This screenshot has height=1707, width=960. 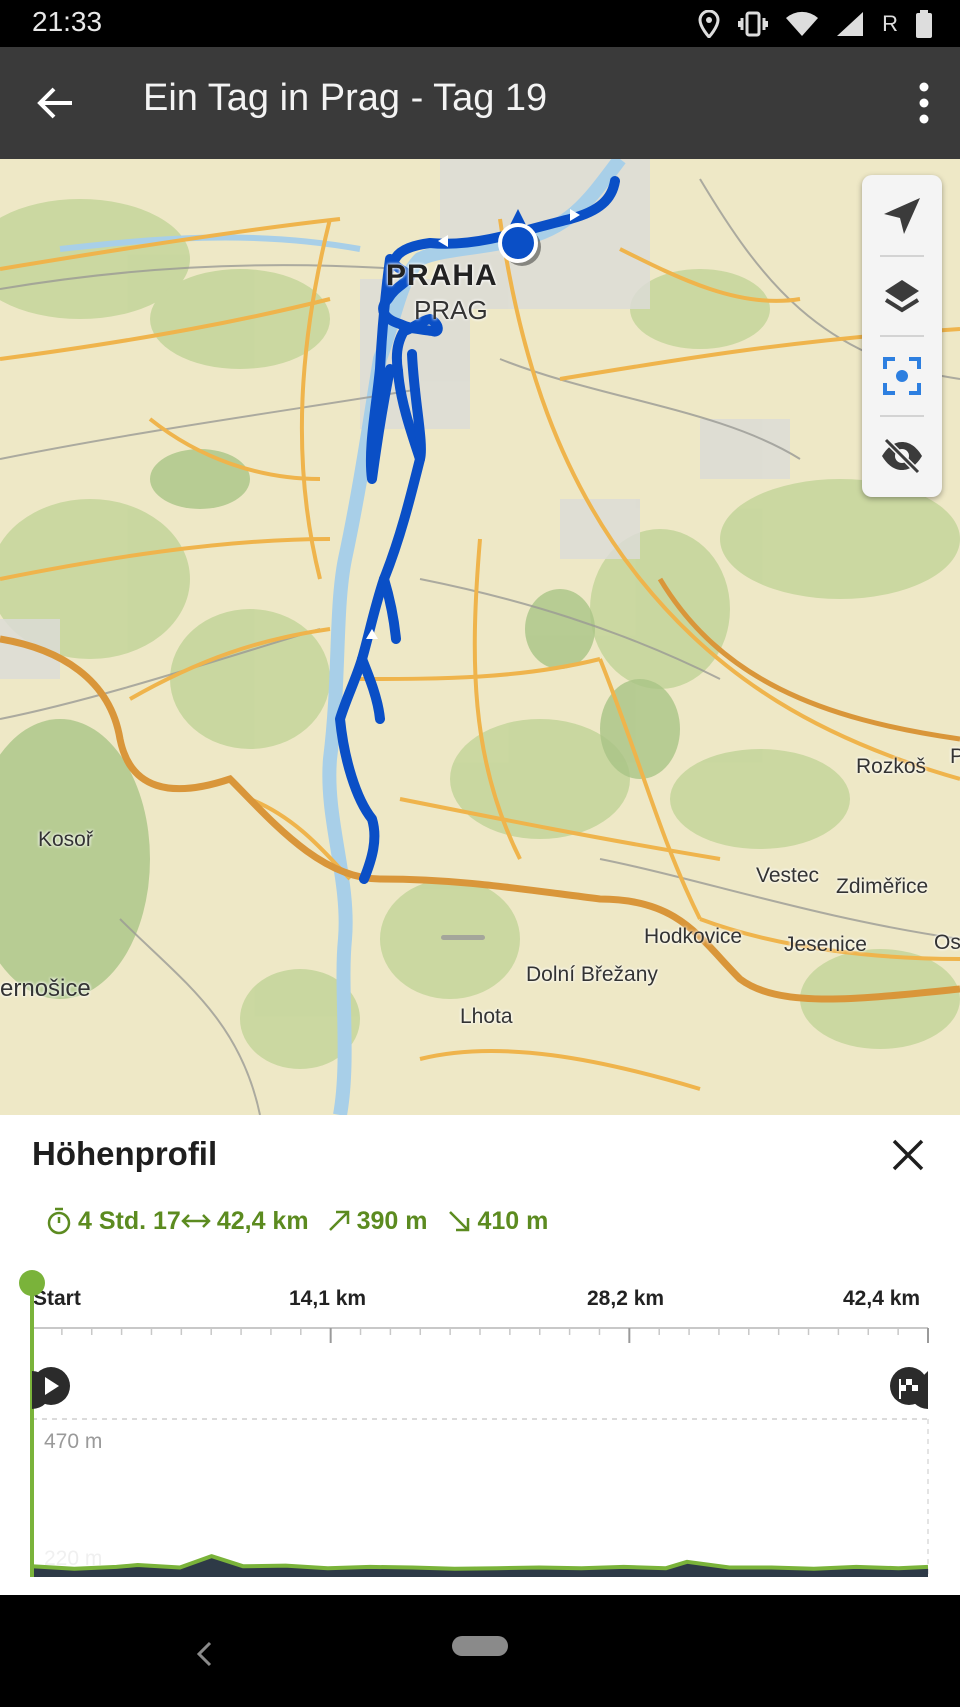 What do you see at coordinates (891, 766) in the screenshot?
I see `map-label-rozkos: Rozkoš` at bounding box center [891, 766].